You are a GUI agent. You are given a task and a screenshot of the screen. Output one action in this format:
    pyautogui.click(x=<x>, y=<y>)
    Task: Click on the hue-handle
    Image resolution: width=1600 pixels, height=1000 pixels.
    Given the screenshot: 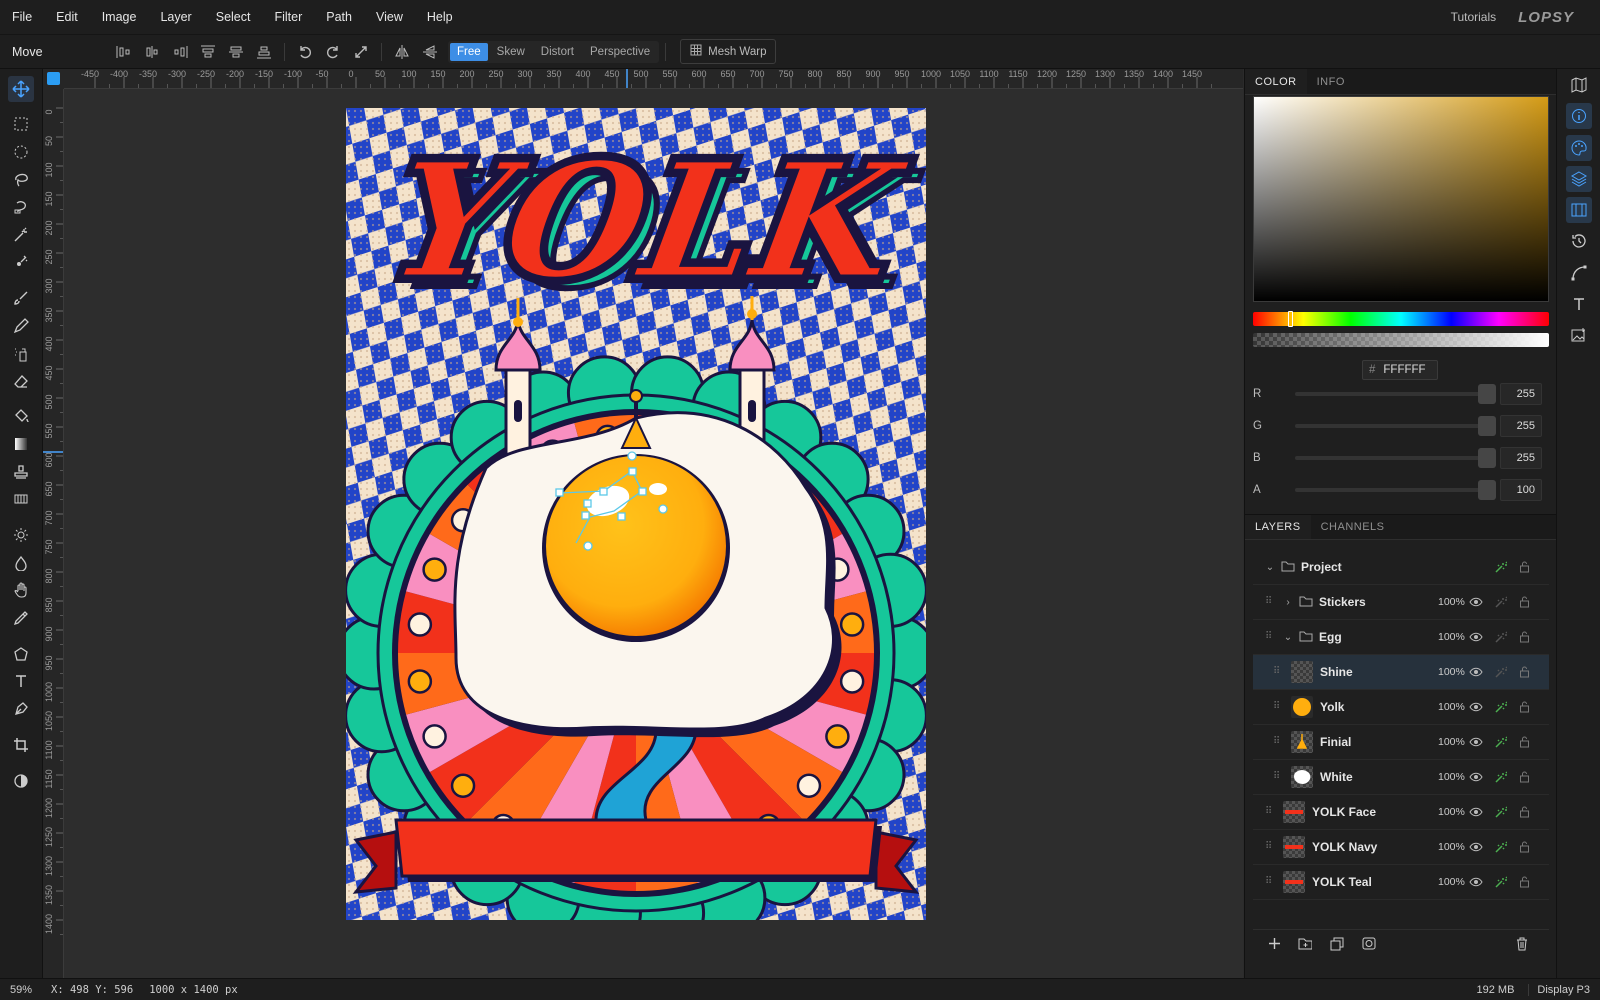 What is the action you would take?
    pyautogui.click(x=1290, y=319)
    